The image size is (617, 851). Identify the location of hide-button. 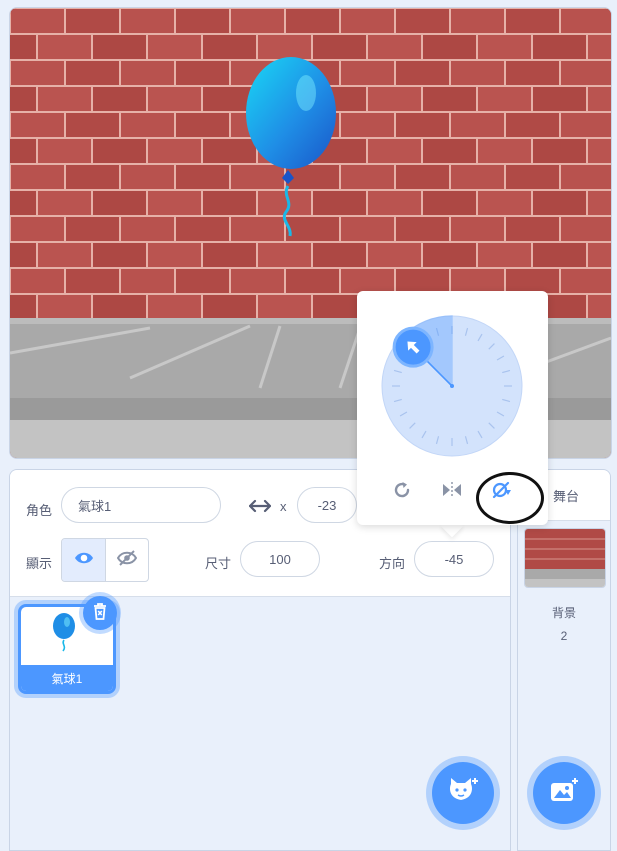
(126, 560).